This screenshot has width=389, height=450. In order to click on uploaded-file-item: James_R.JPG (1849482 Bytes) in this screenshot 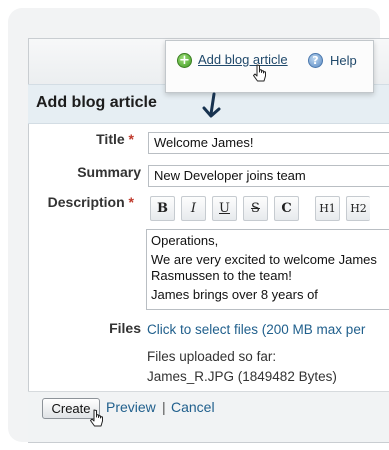, I will do `click(242, 376)`.